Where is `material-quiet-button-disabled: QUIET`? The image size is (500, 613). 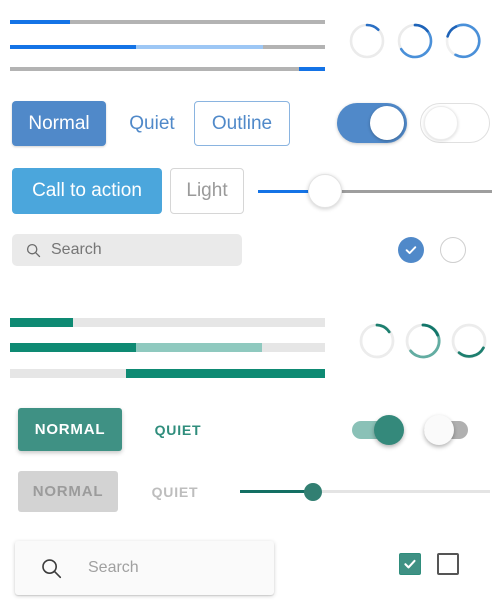 material-quiet-button-disabled: QUIET is located at coordinates (175, 491).